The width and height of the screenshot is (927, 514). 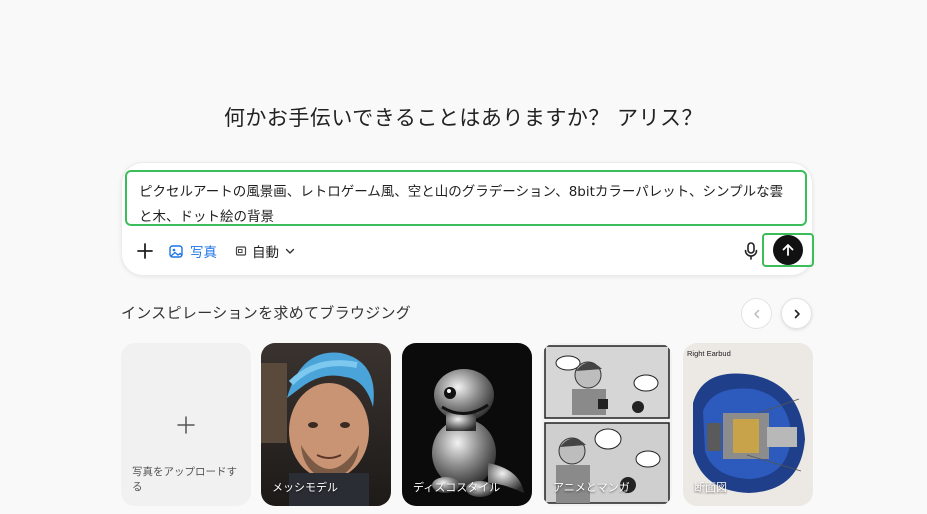 I want to click on photo-button: 写真, so click(x=192, y=251).